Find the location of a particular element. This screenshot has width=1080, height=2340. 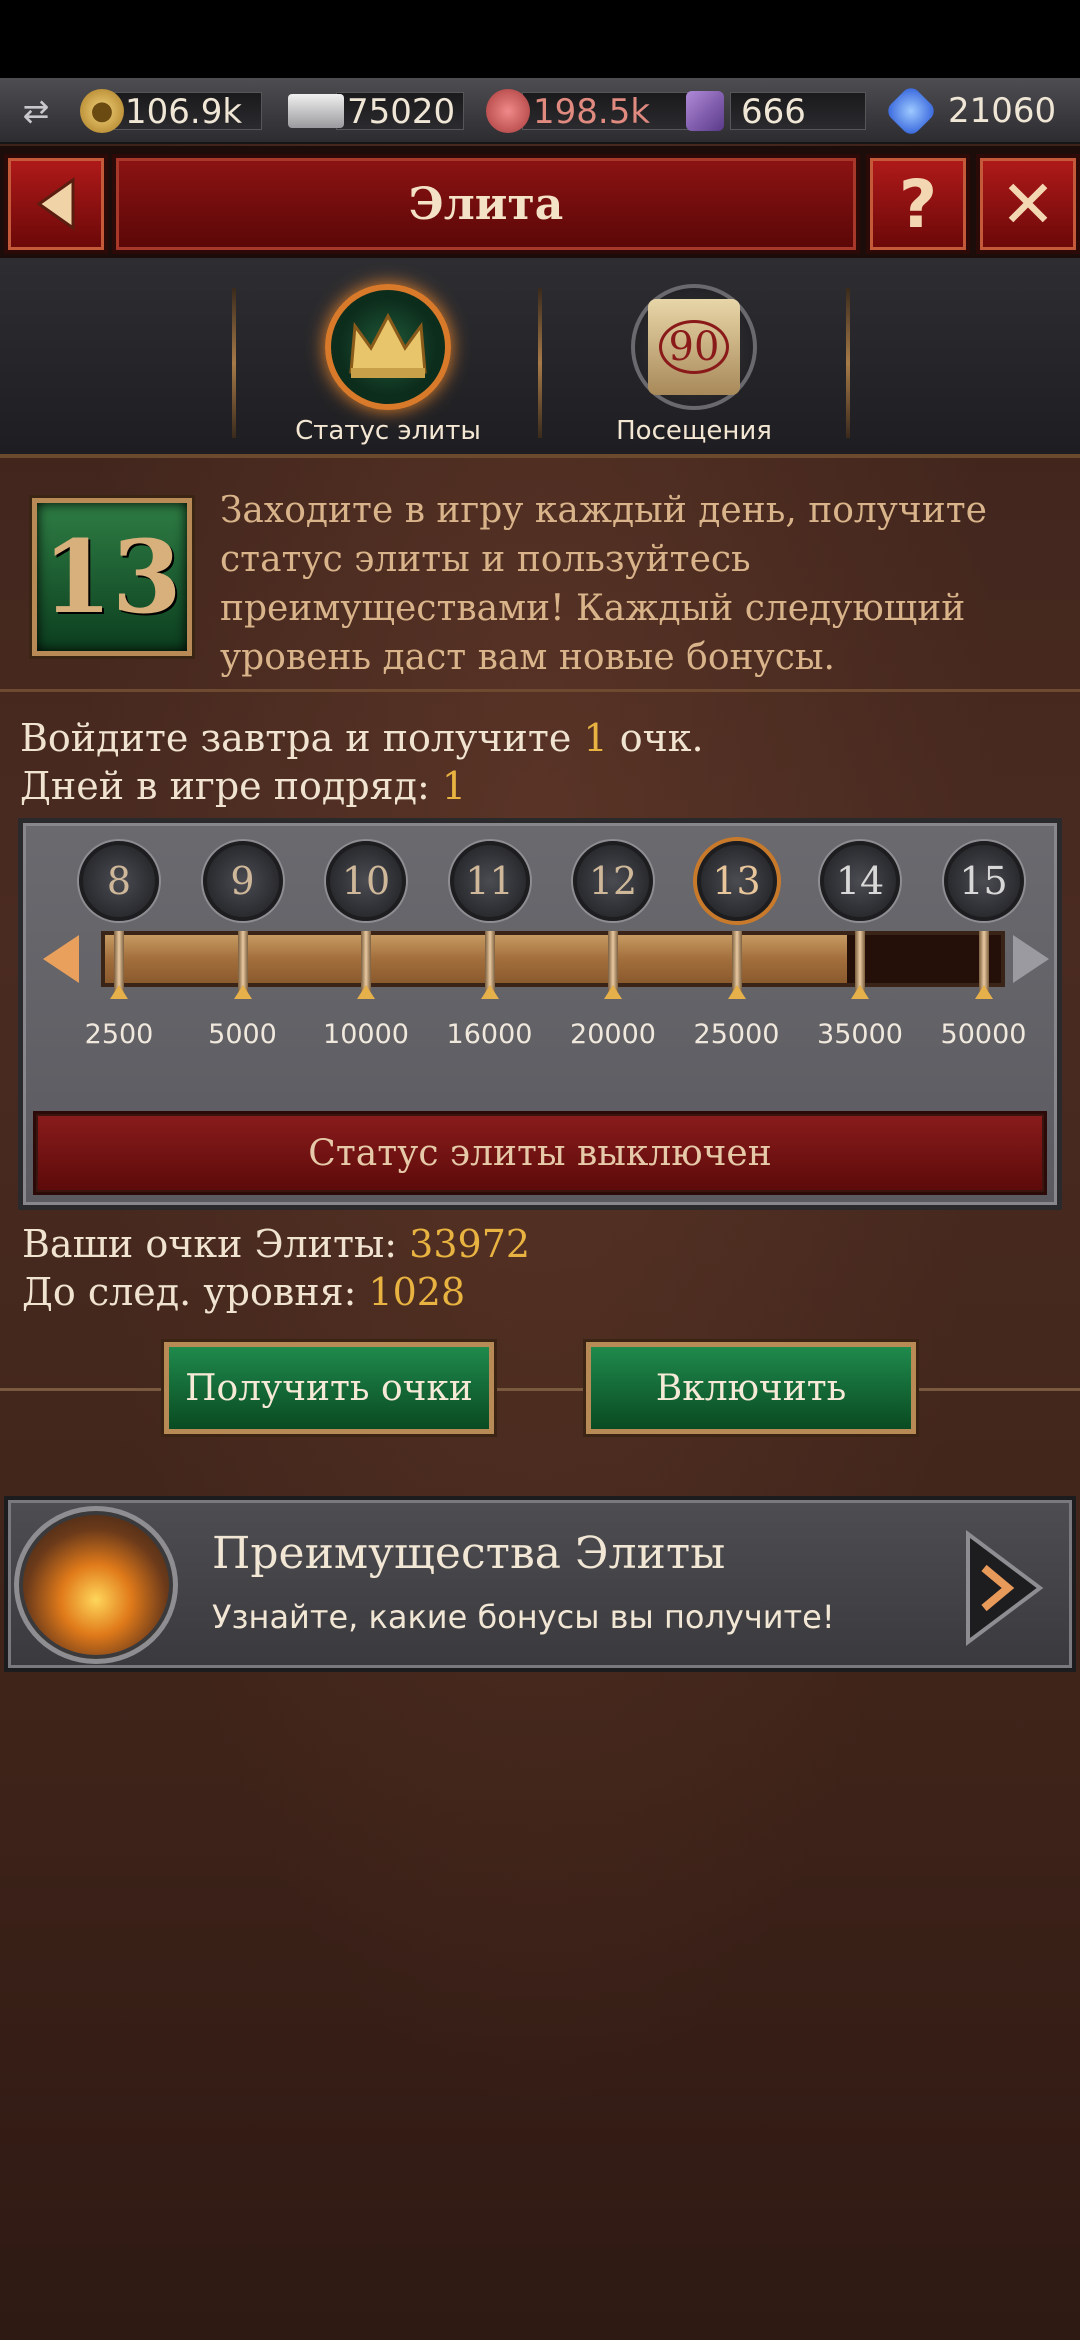

food-resource: 198.5k is located at coordinates (594, 111).